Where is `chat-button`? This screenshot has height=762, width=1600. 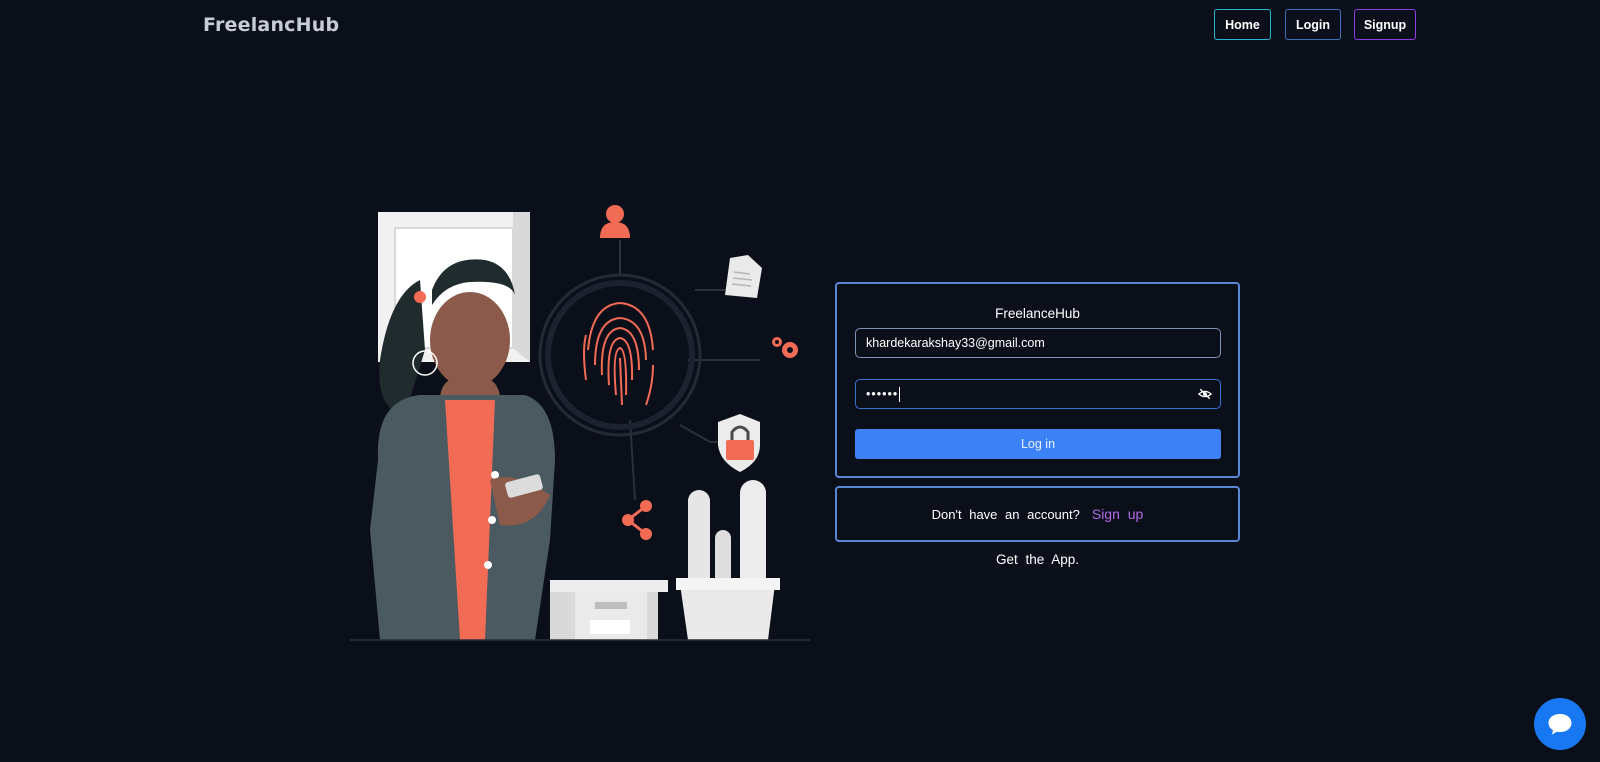 chat-button is located at coordinates (1560, 724).